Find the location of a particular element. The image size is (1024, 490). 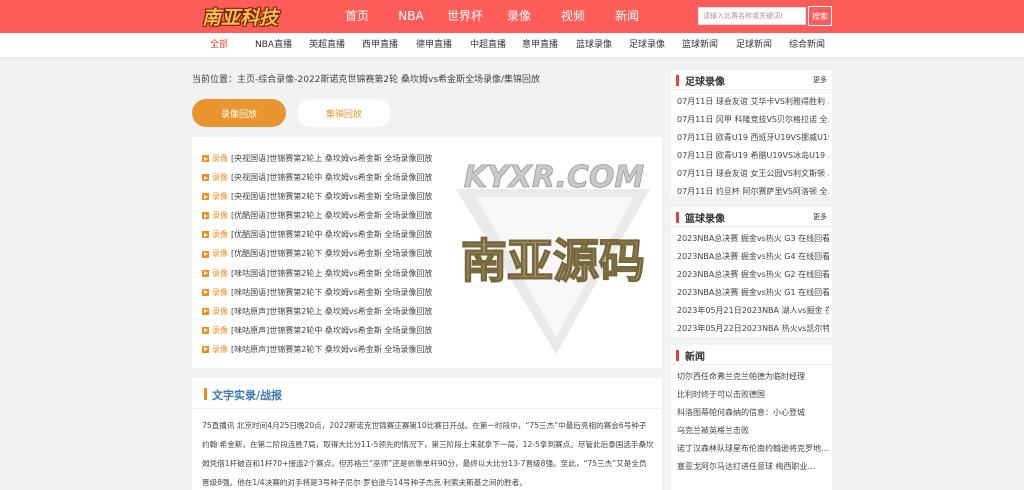

subnav-laliga-live: 西甲直播 is located at coordinates (380, 45).